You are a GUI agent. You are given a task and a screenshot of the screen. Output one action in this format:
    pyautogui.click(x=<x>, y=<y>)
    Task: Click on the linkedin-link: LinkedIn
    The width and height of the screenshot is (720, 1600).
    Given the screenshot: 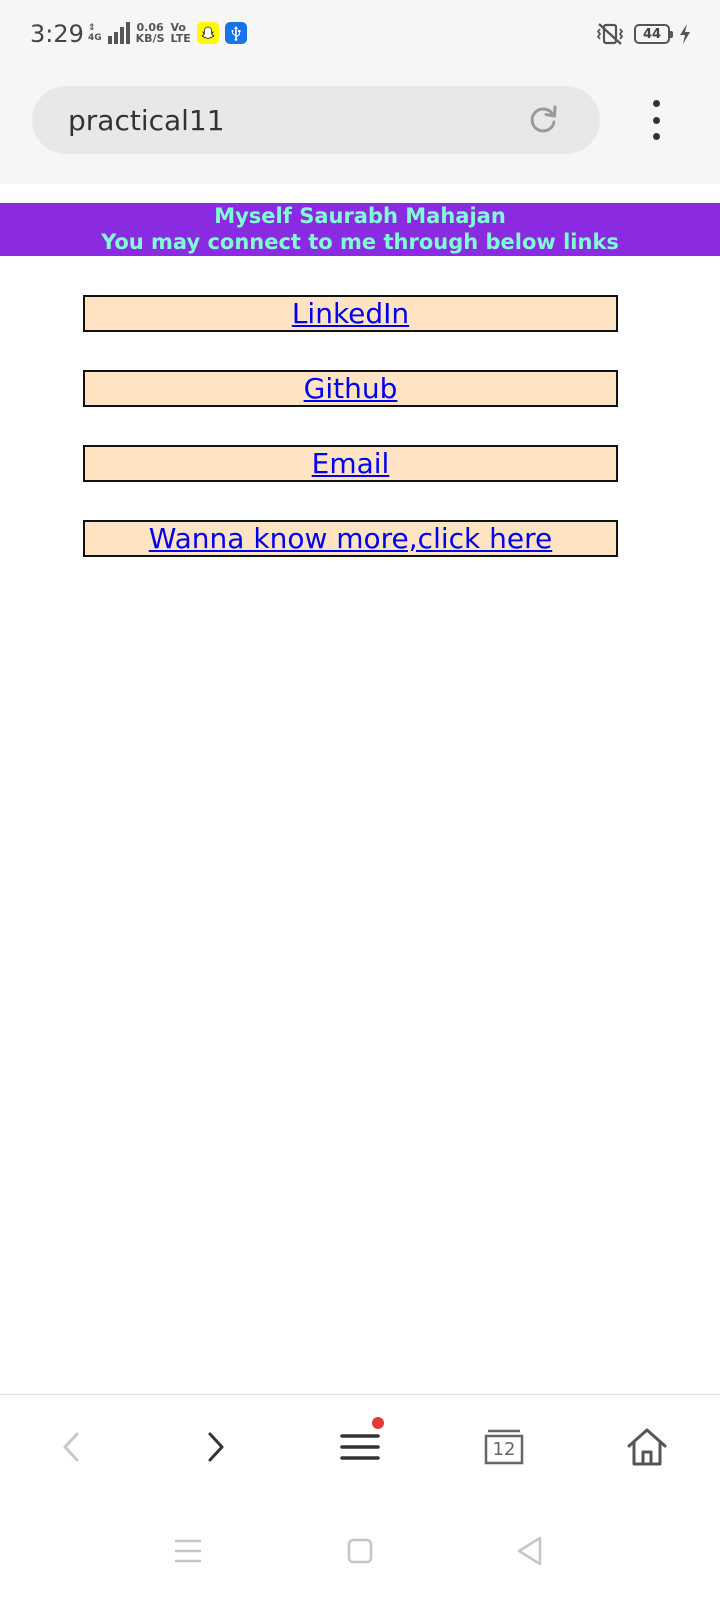 What is the action you would take?
    pyautogui.click(x=350, y=313)
    